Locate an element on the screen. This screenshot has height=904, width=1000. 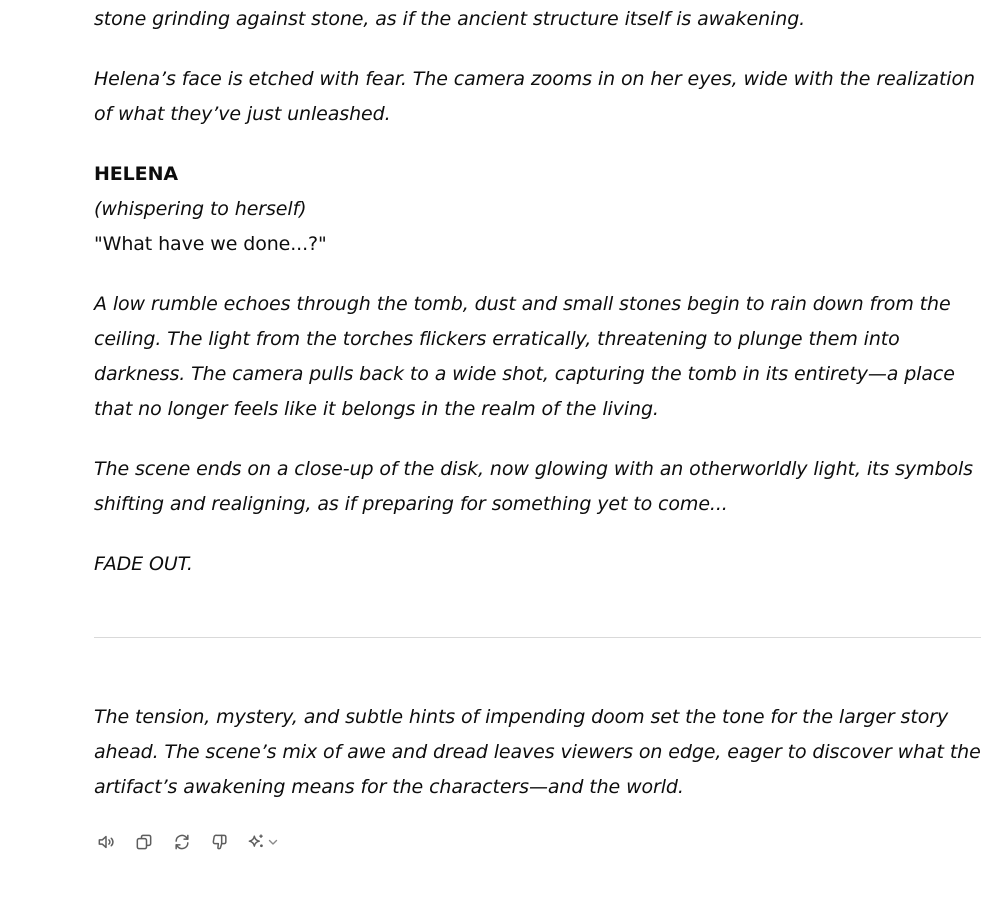
parenthetical: (whispering to herself) is located at coordinates (200, 209).